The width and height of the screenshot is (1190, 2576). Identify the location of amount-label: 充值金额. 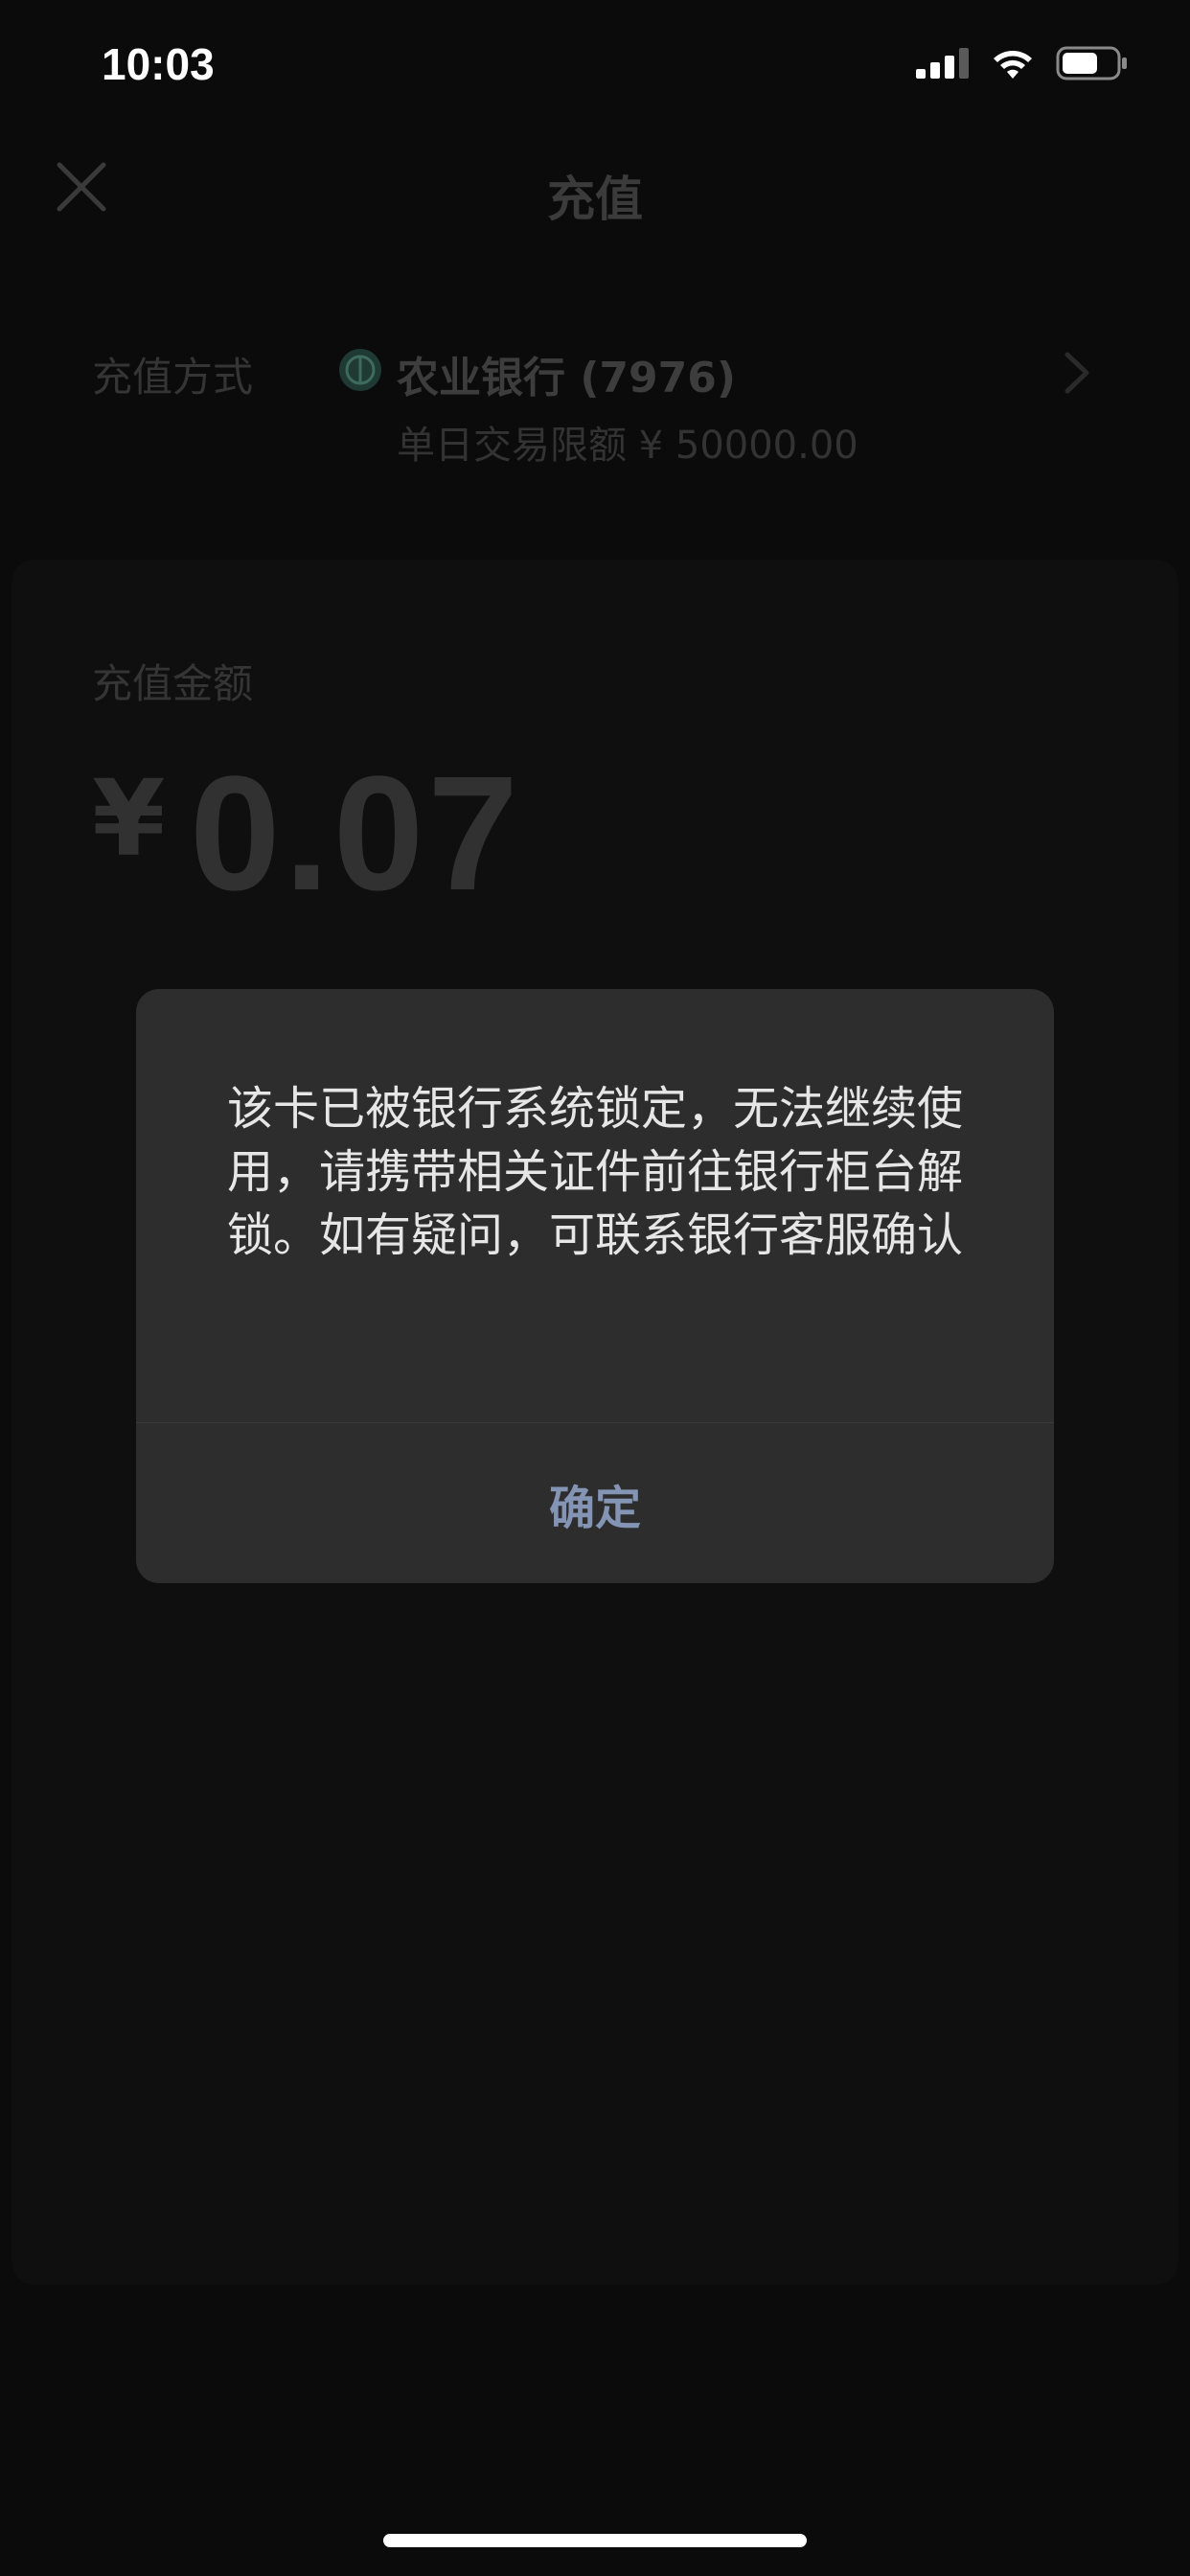
(173, 683).